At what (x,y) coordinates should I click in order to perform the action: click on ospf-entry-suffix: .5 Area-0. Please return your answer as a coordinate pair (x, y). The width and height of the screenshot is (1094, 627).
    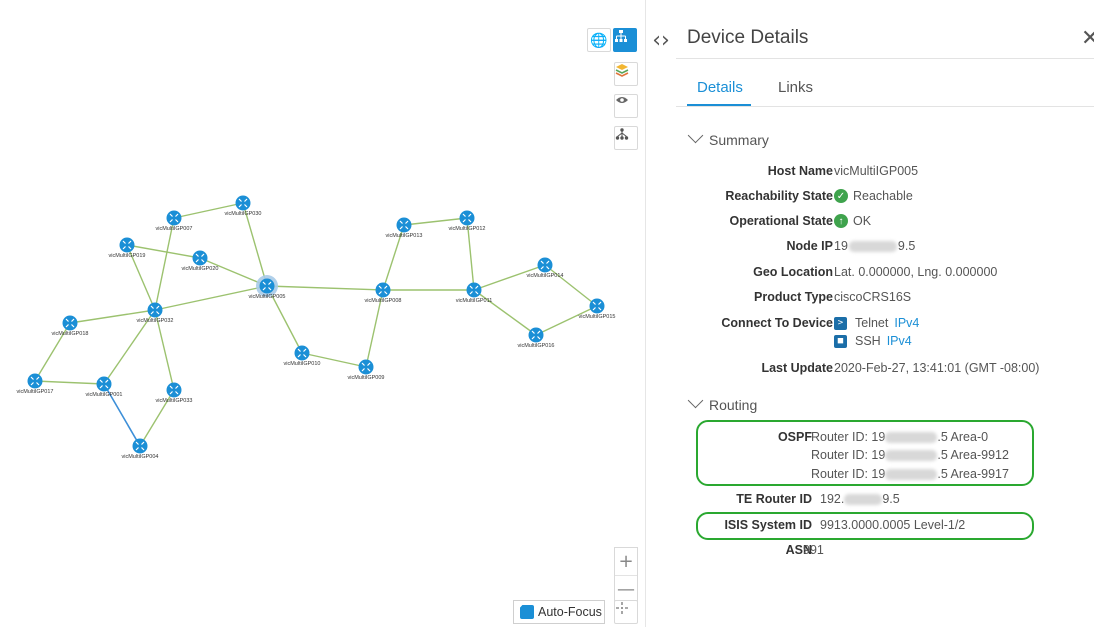
    Looking at the image, I should click on (963, 437).